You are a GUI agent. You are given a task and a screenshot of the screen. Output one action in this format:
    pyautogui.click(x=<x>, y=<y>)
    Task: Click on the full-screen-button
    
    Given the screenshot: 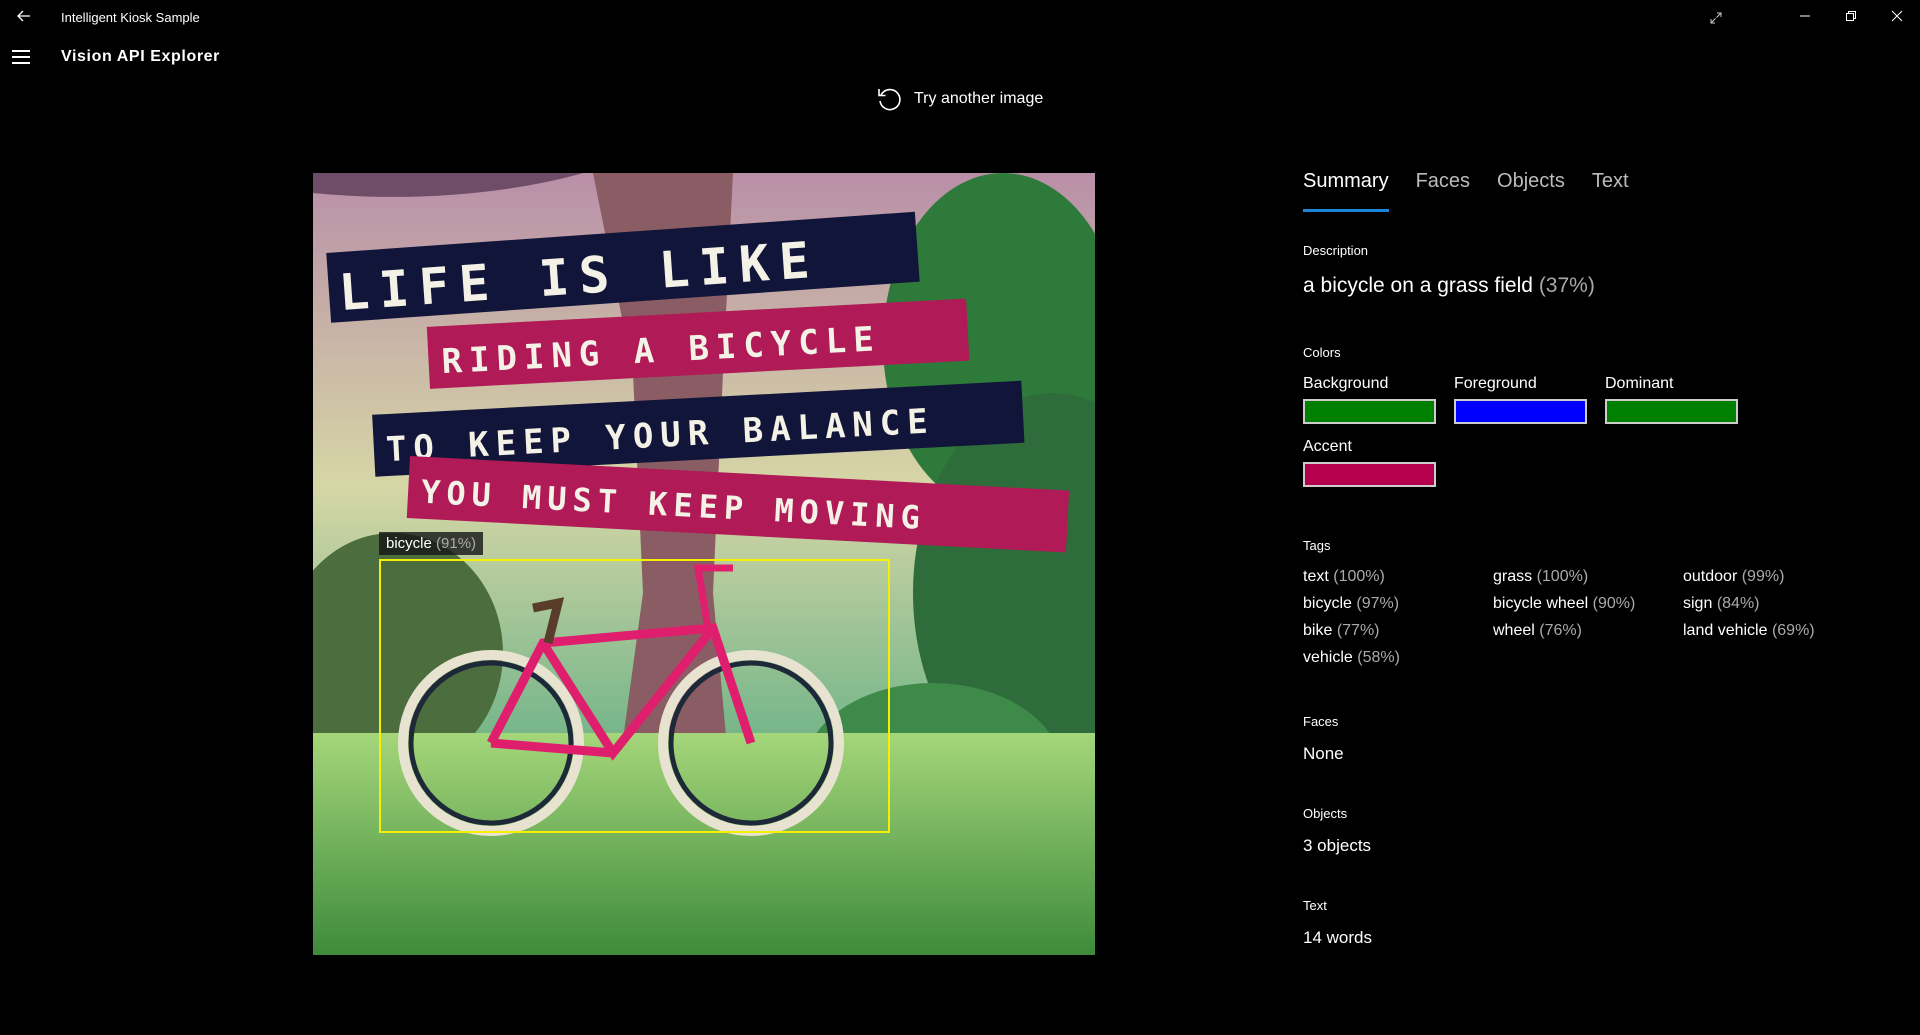 What is the action you would take?
    pyautogui.click(x=1716, y=18)
    